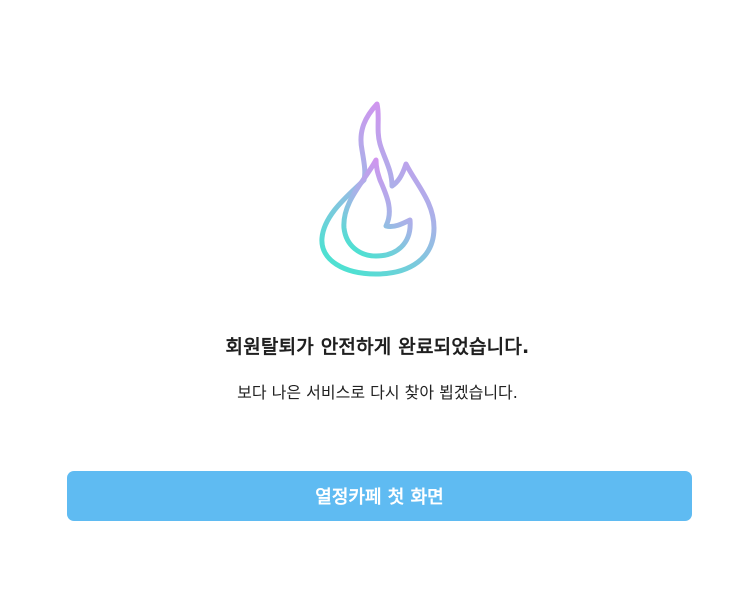  Describe the element at coordinates (377, 190) in the screenshot. I see `flame-icon` at that location.